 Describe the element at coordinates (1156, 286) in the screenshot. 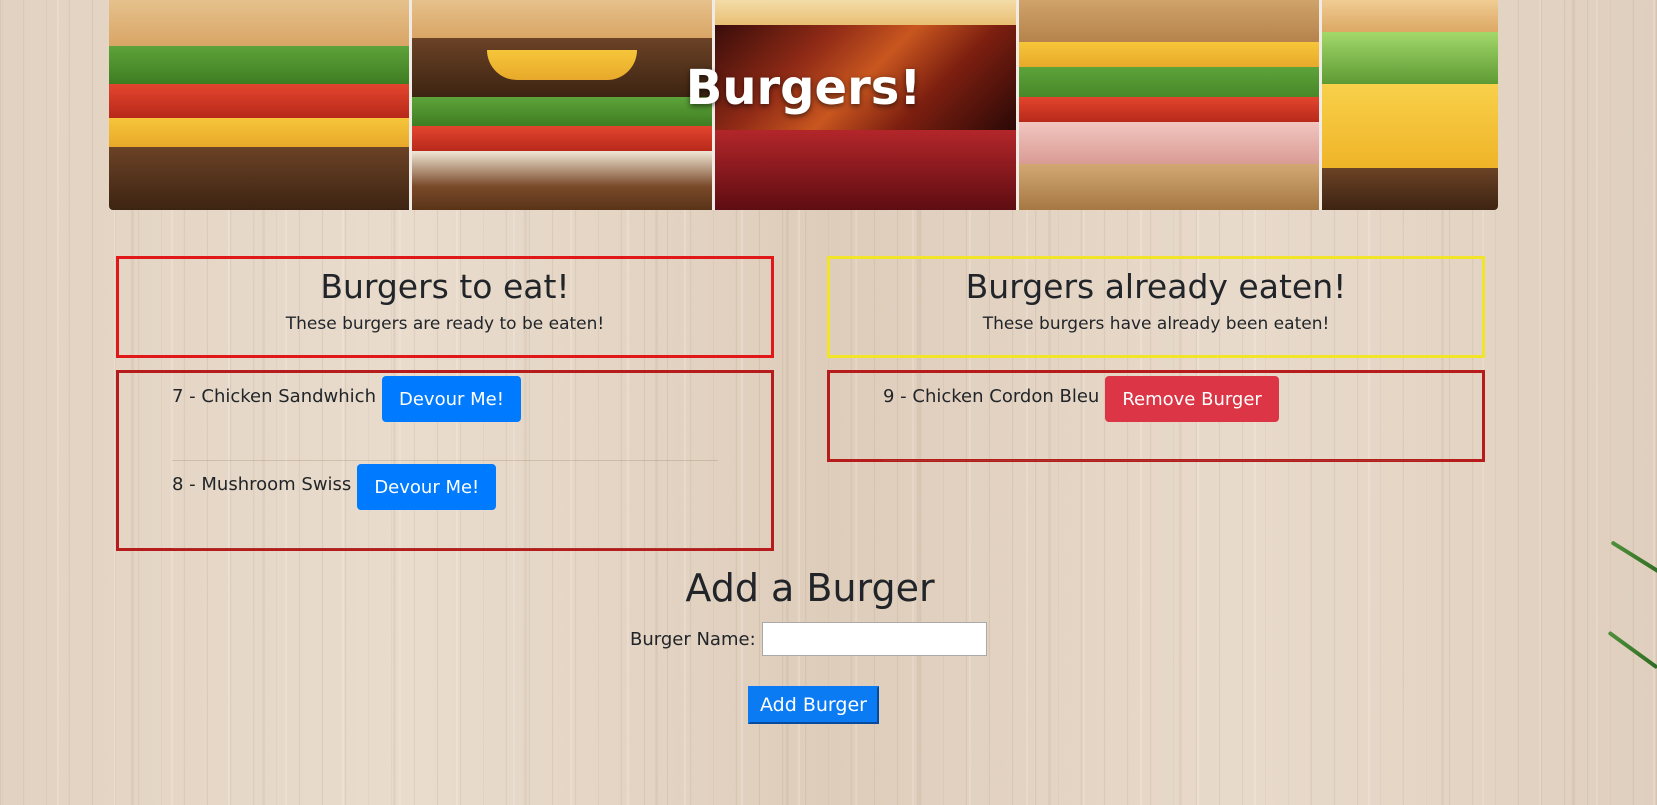

I see `eaten-heading: Burgers already eaten!` at that location.